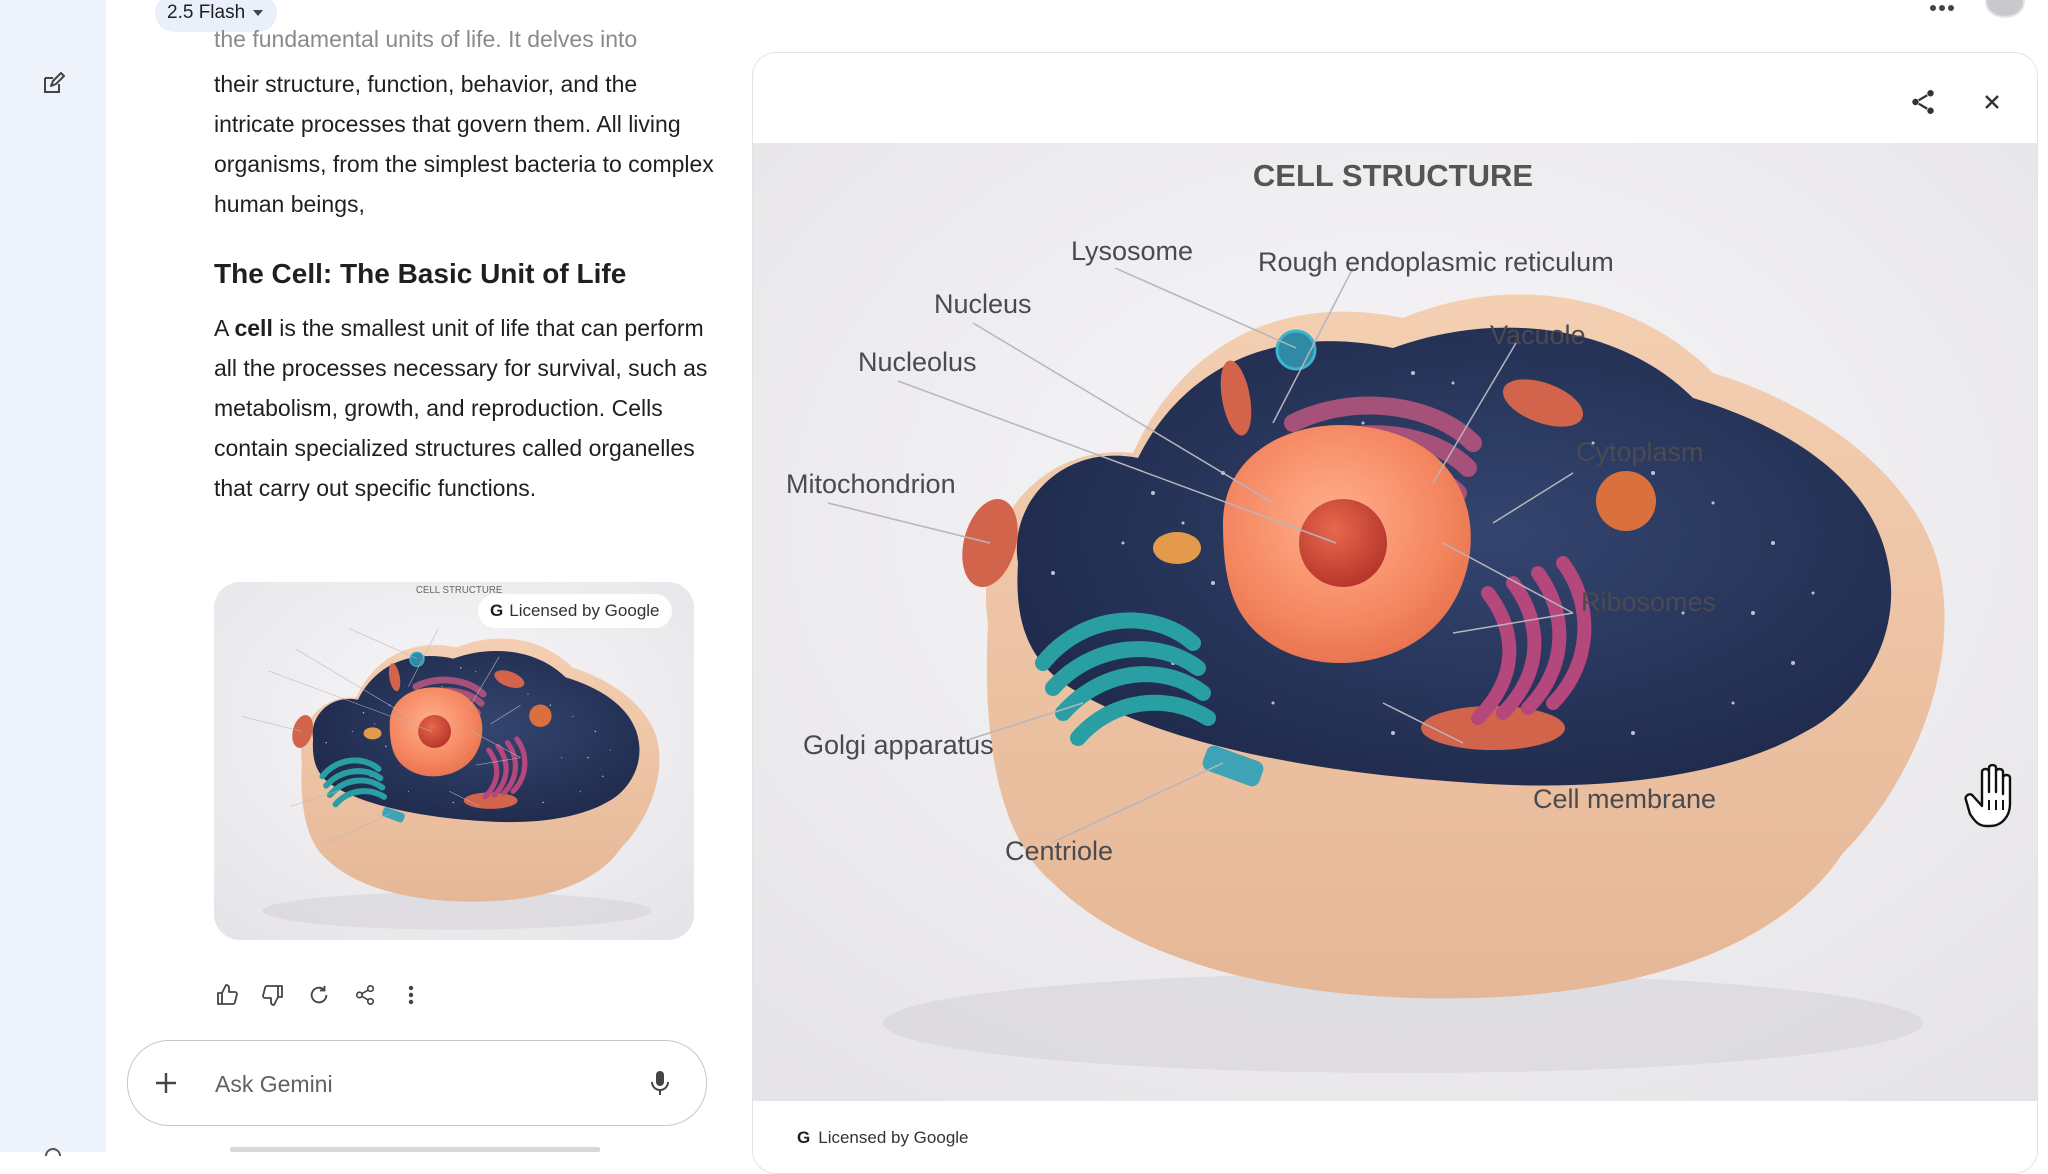  Describe the element at coordinates (411, 995) in the screenshot. I see `more-vert-icon` at that location.